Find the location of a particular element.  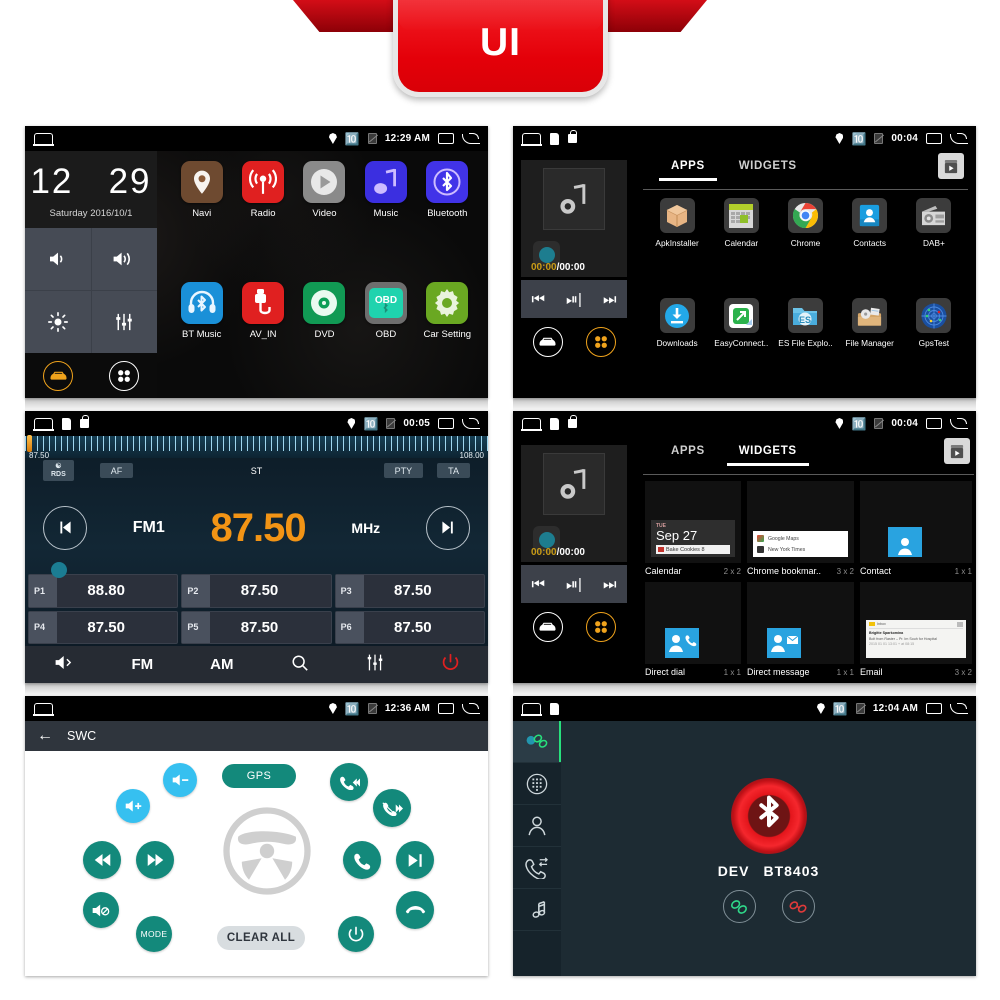

app-es-file-explo-: ES ES File Explo.. is located at coordinates (805, 348).